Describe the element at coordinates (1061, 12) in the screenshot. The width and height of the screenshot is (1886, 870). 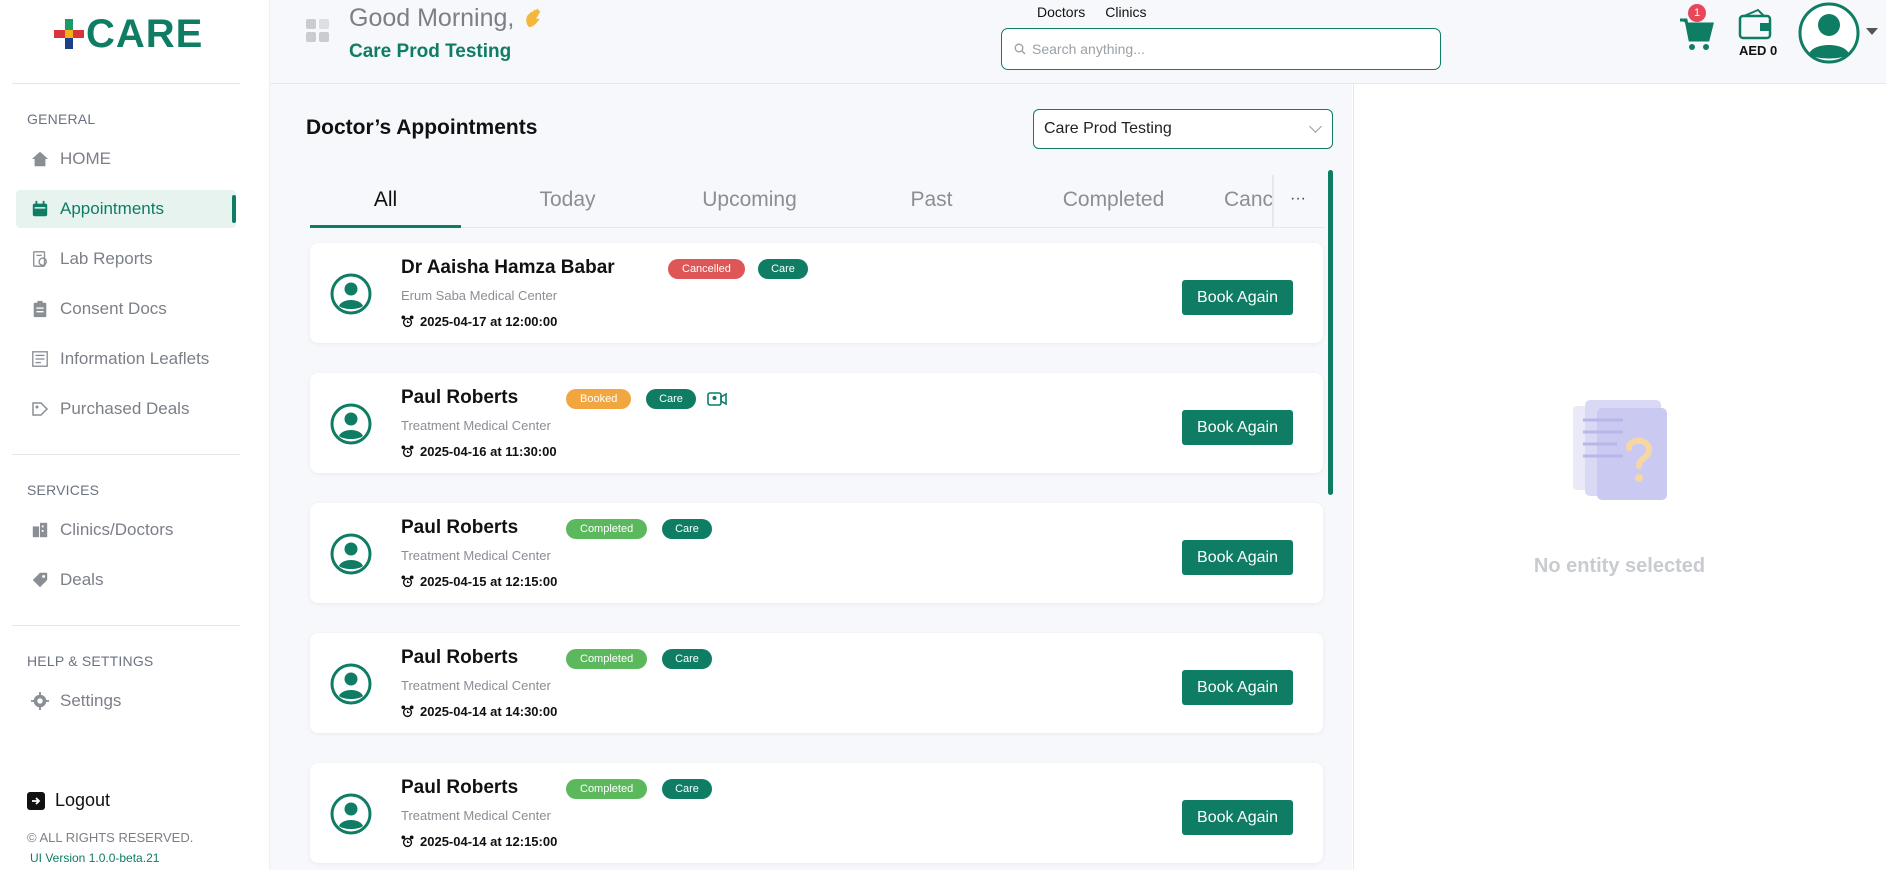
I see `search-tab-doctors: Doctors` at that location.